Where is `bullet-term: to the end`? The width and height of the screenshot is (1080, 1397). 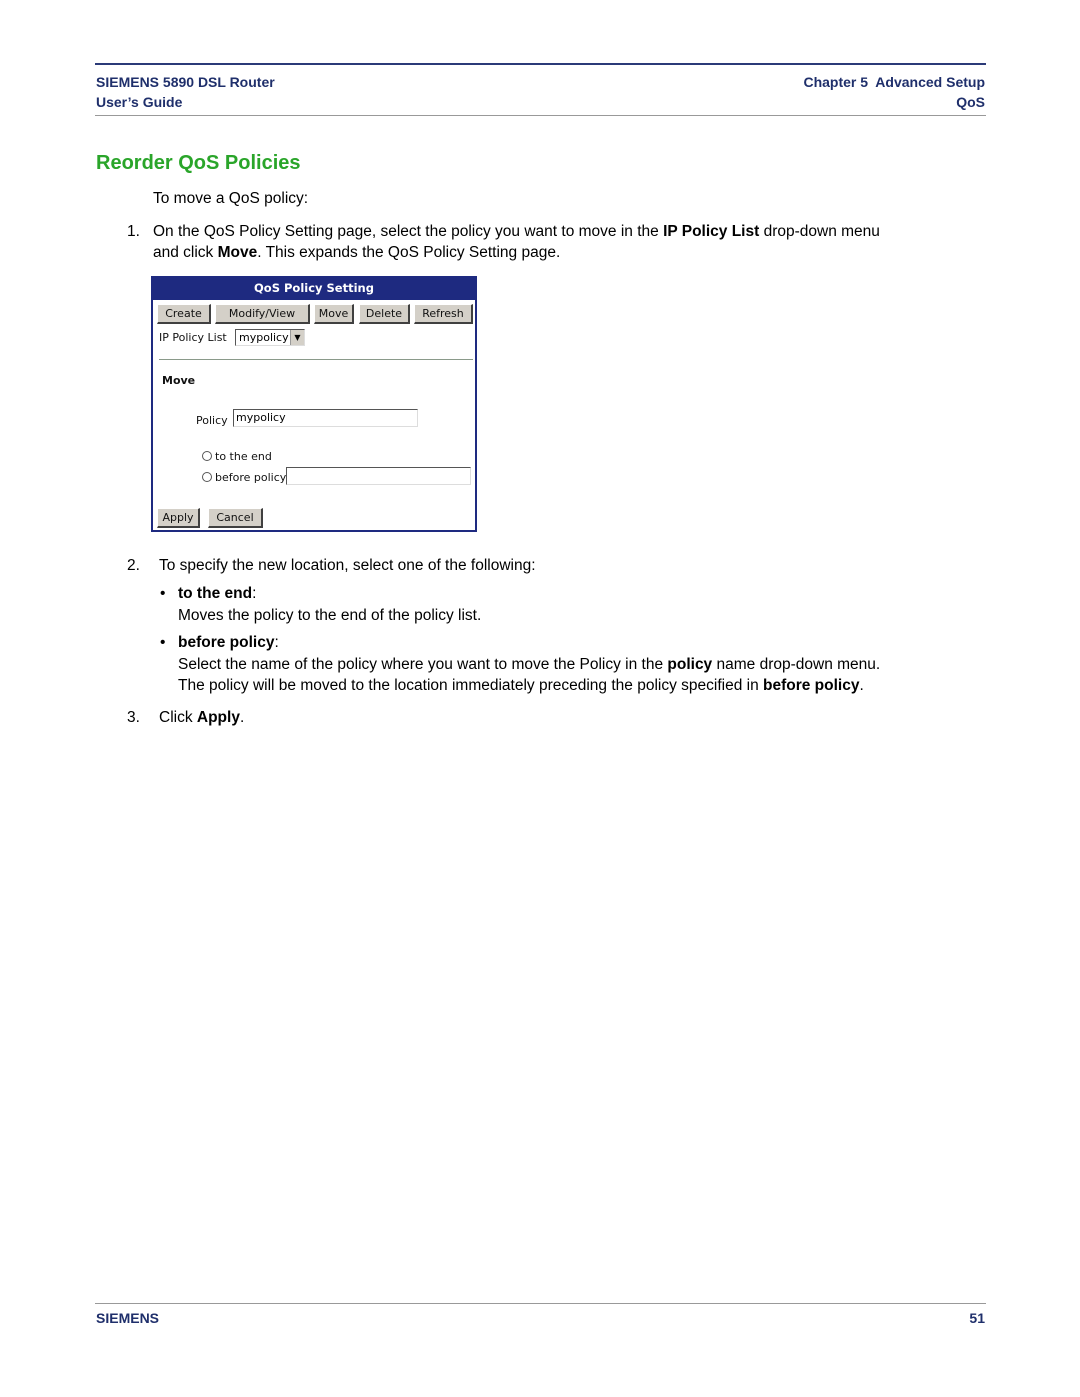
bullet-term: to the end is located at coordinates (215, 593).